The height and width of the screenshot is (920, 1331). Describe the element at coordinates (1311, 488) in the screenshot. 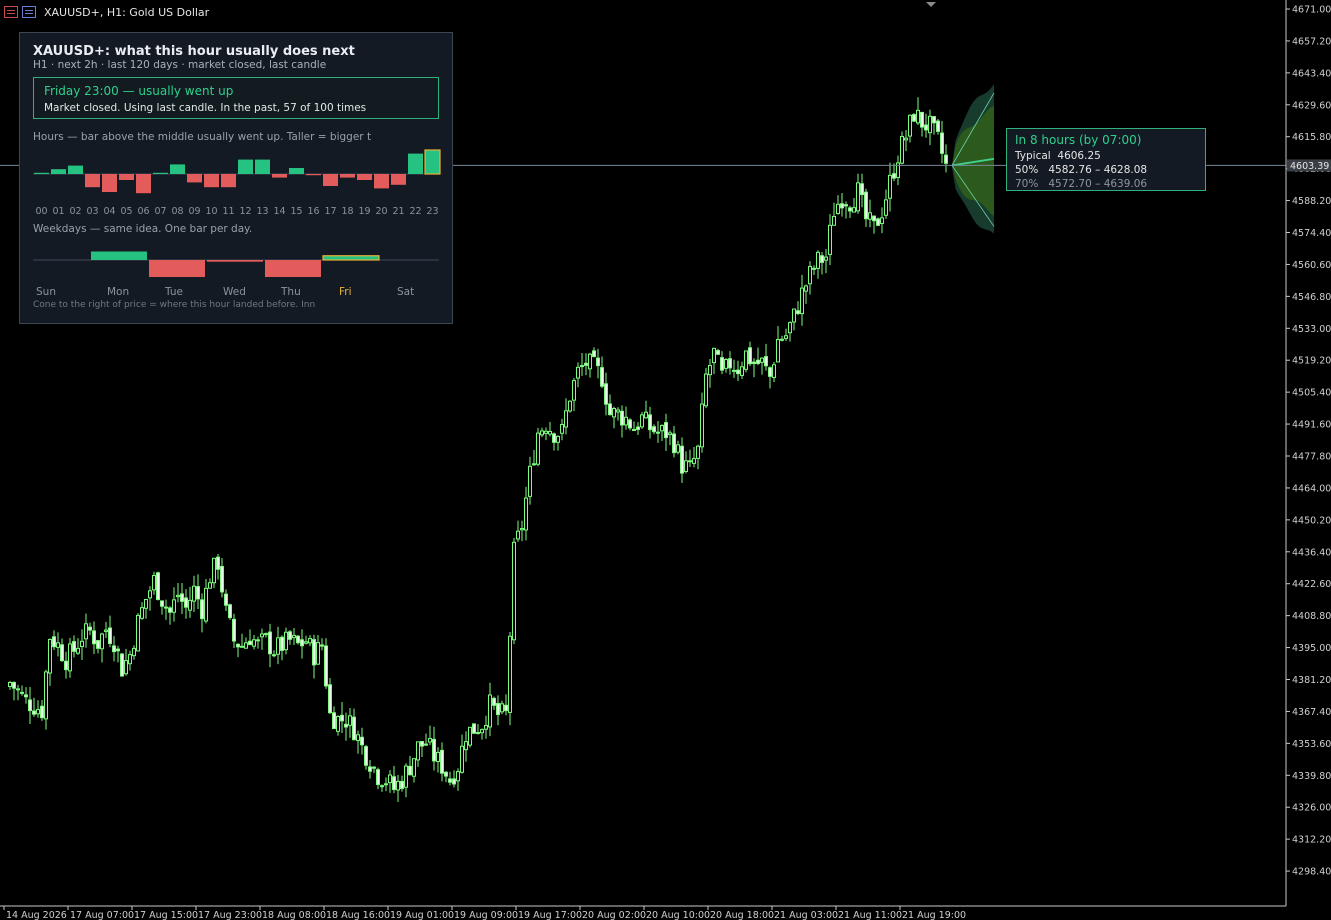

I see `price-tick-label: 4464.00` at that location.